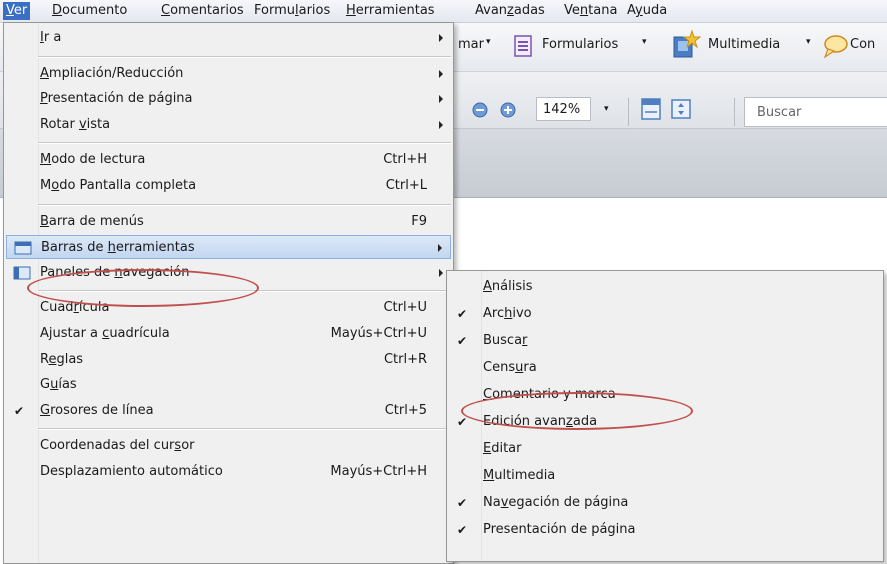 This screenshot has height=564, width=887. Describe the element at coordinates (508, 110) in the screenshot. I see `zoom-in-icon` at that location.